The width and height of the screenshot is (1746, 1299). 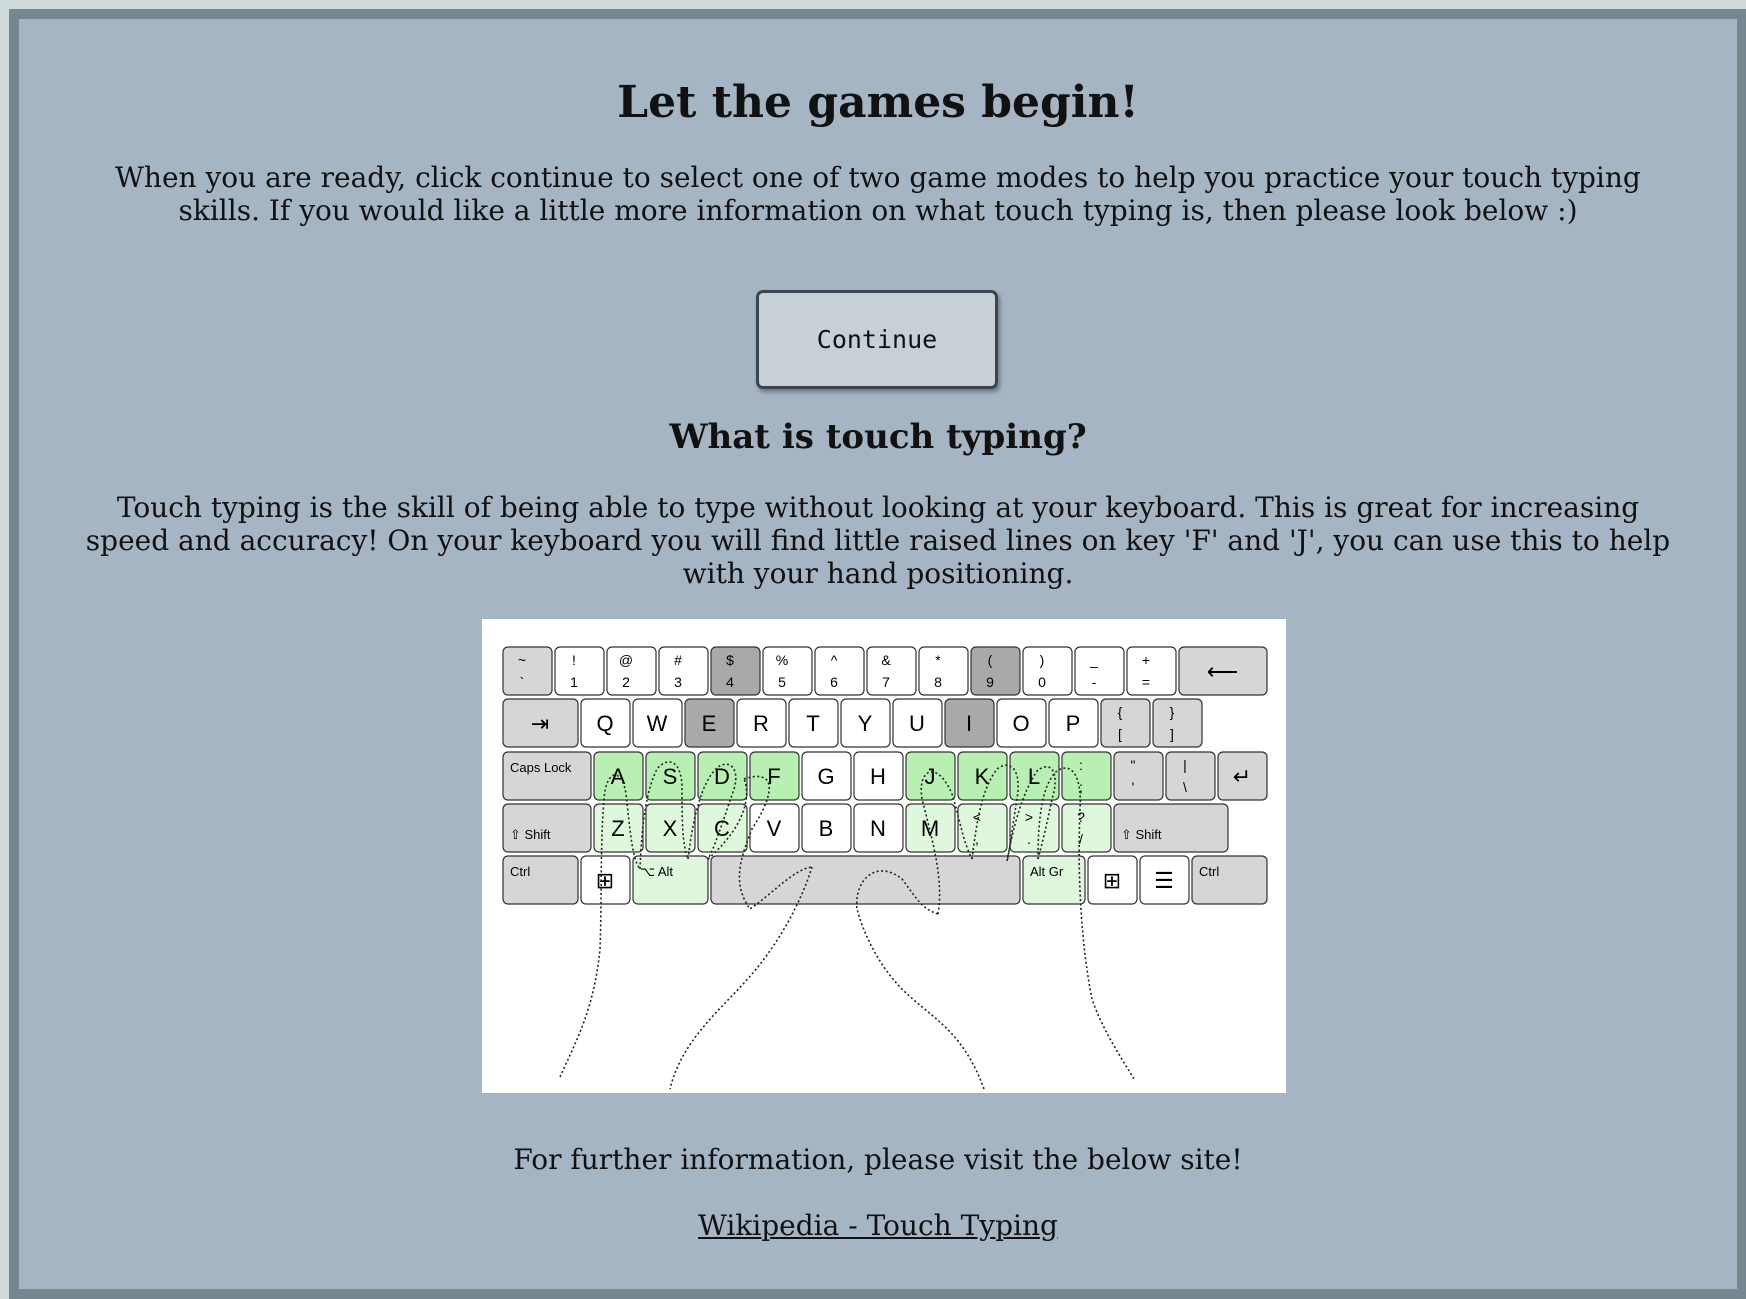 I want to click on key-symbol: >, so click(x=1029, y=817).